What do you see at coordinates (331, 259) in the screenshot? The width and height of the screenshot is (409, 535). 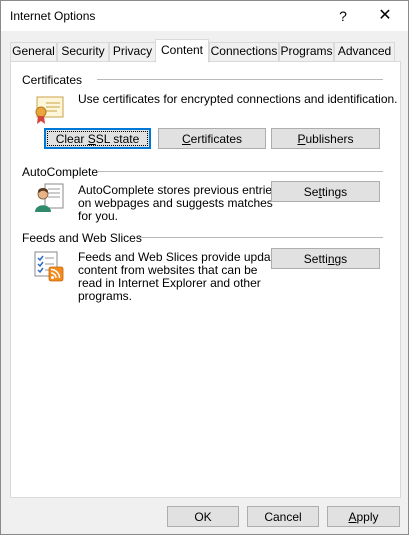 I see `button-accelerator: n` at bounding box center [331, 259].